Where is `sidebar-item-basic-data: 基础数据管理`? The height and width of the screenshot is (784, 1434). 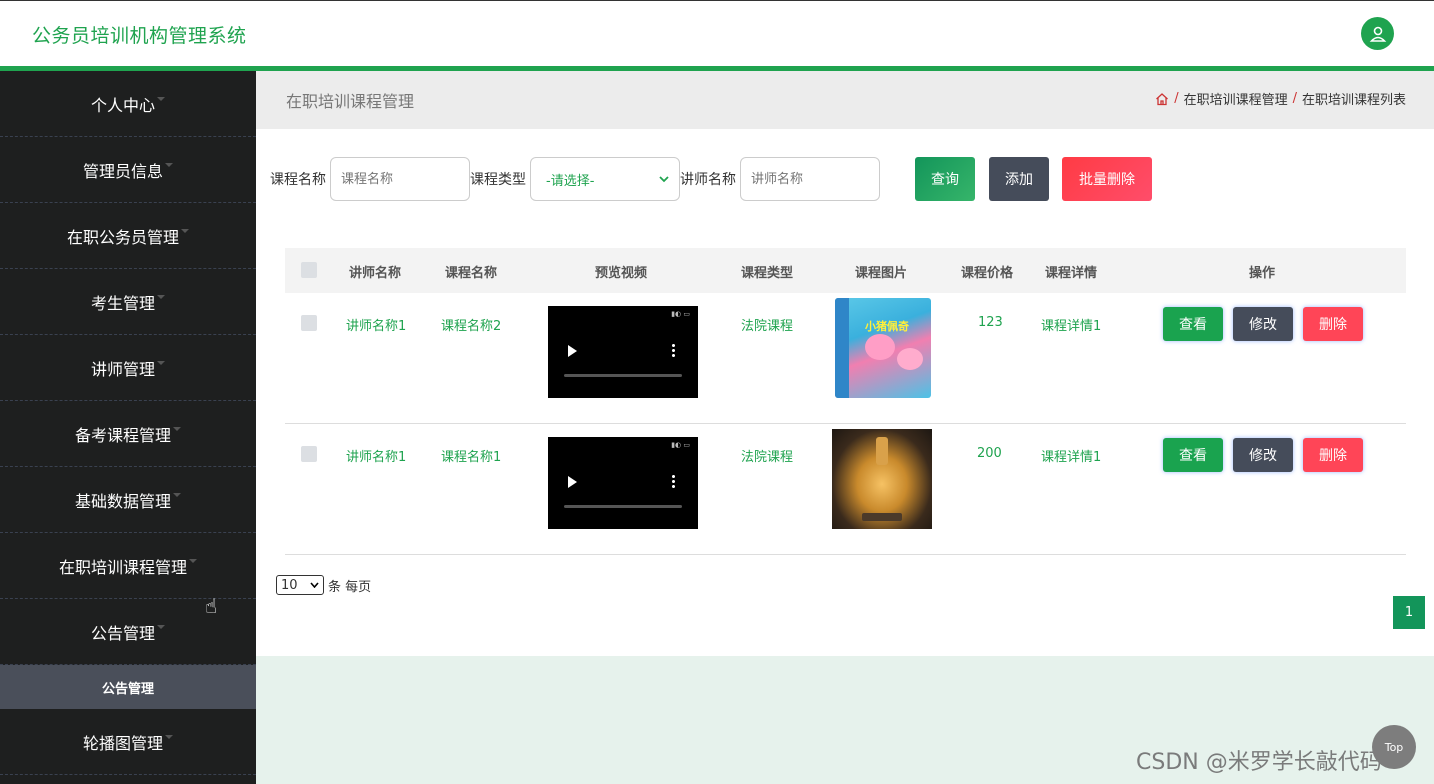 sidebar-item-basic-data: 基础数据管理 is located at coordinates (128, 500).